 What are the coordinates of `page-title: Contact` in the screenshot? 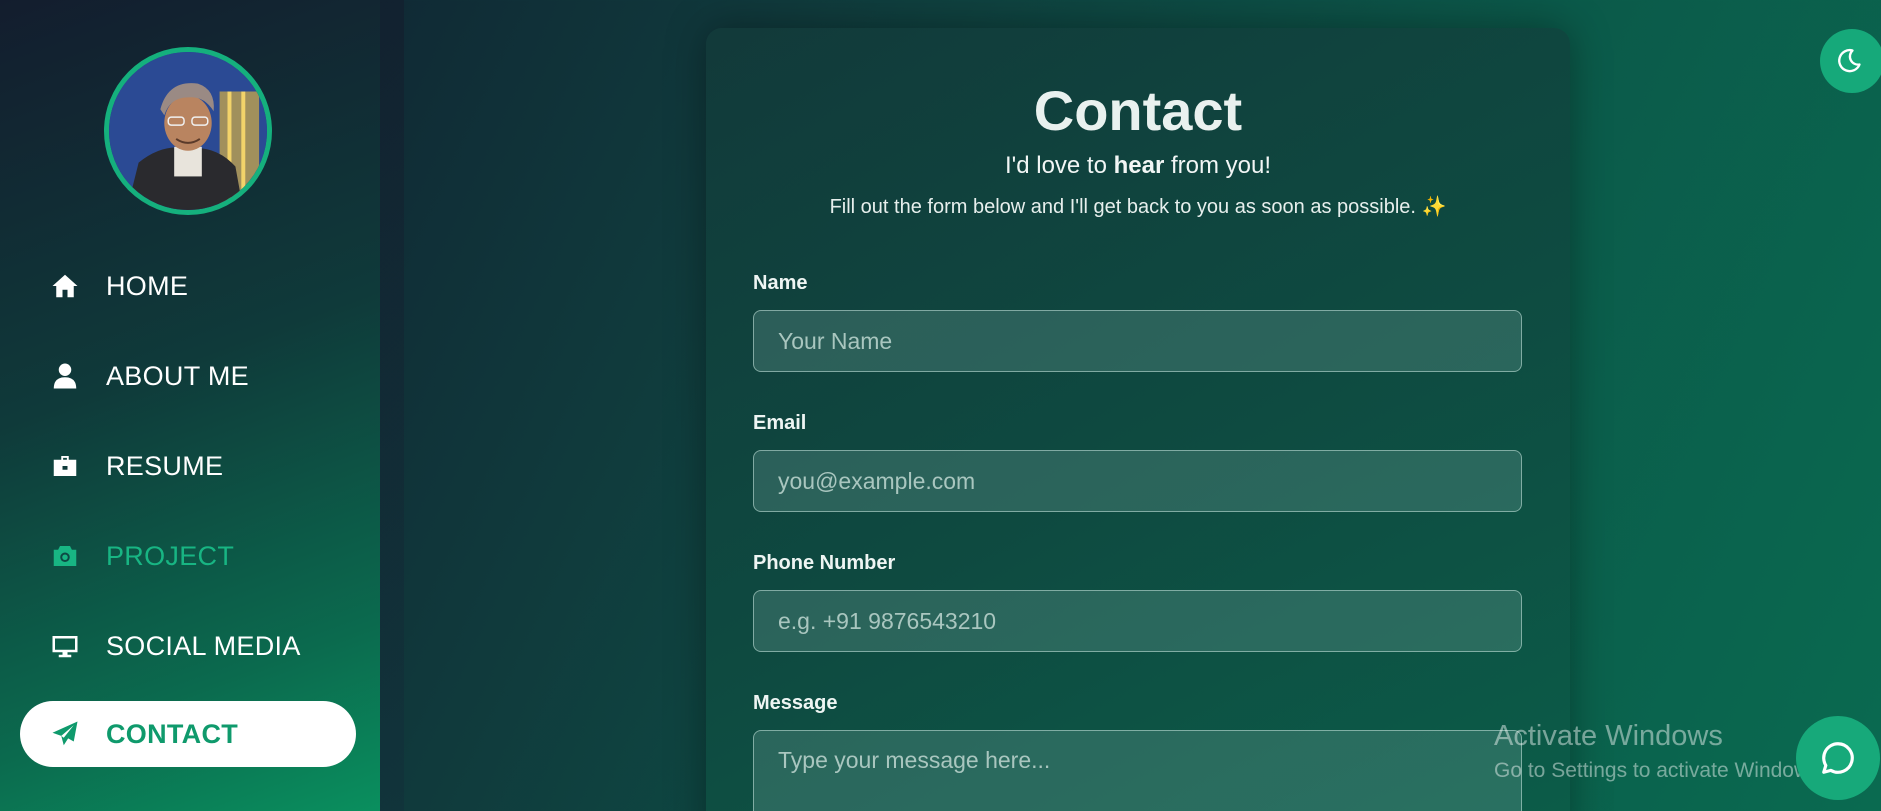 It's located at (1138, 110).